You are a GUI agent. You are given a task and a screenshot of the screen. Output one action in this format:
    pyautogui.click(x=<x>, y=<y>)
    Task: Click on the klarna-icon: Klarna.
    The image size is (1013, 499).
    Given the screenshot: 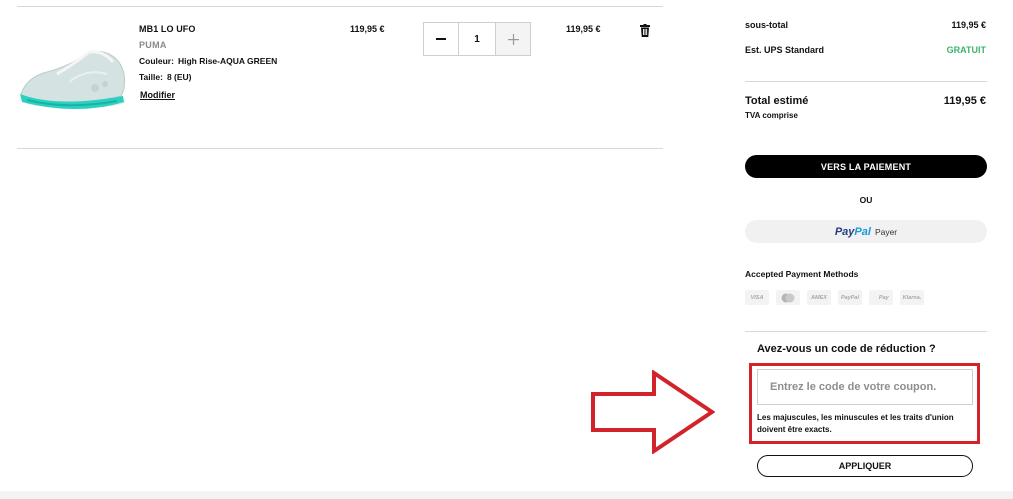 What is the action you would take?
    pyautogui.click(x=912, y=297)
    